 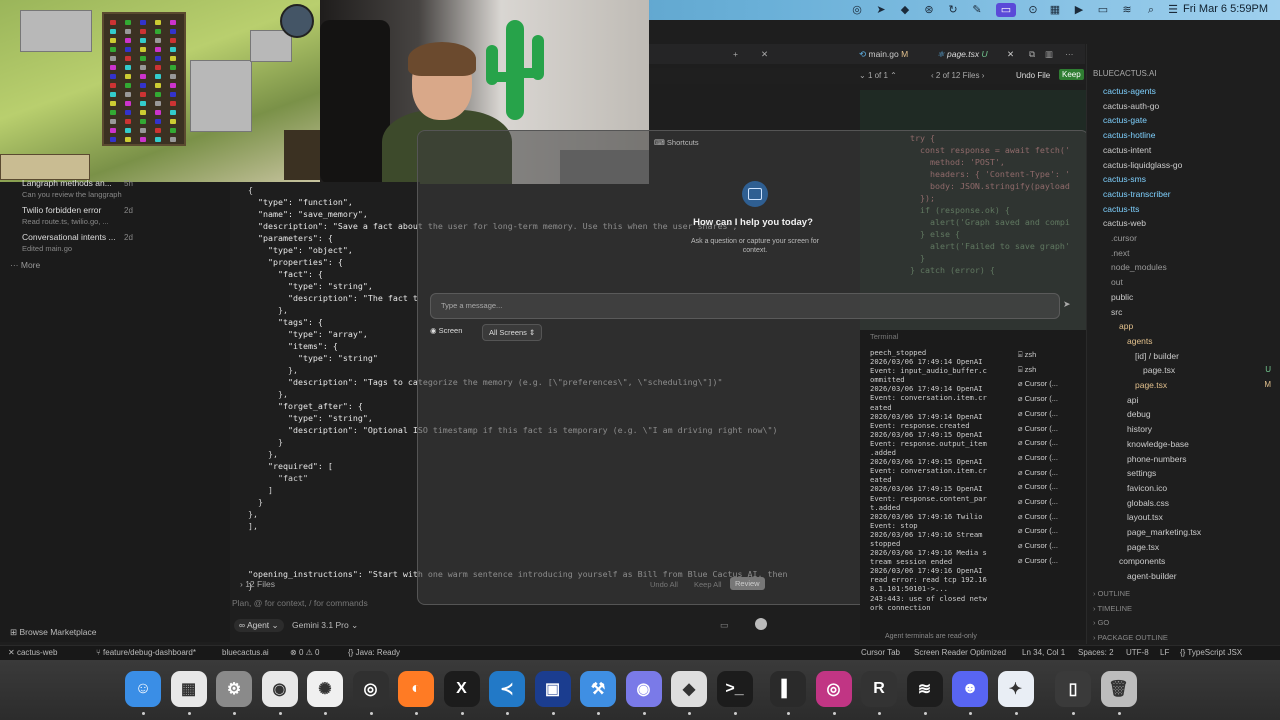 I want to click on explorer-item: cactus-intent, so click(x=1127, y=150).